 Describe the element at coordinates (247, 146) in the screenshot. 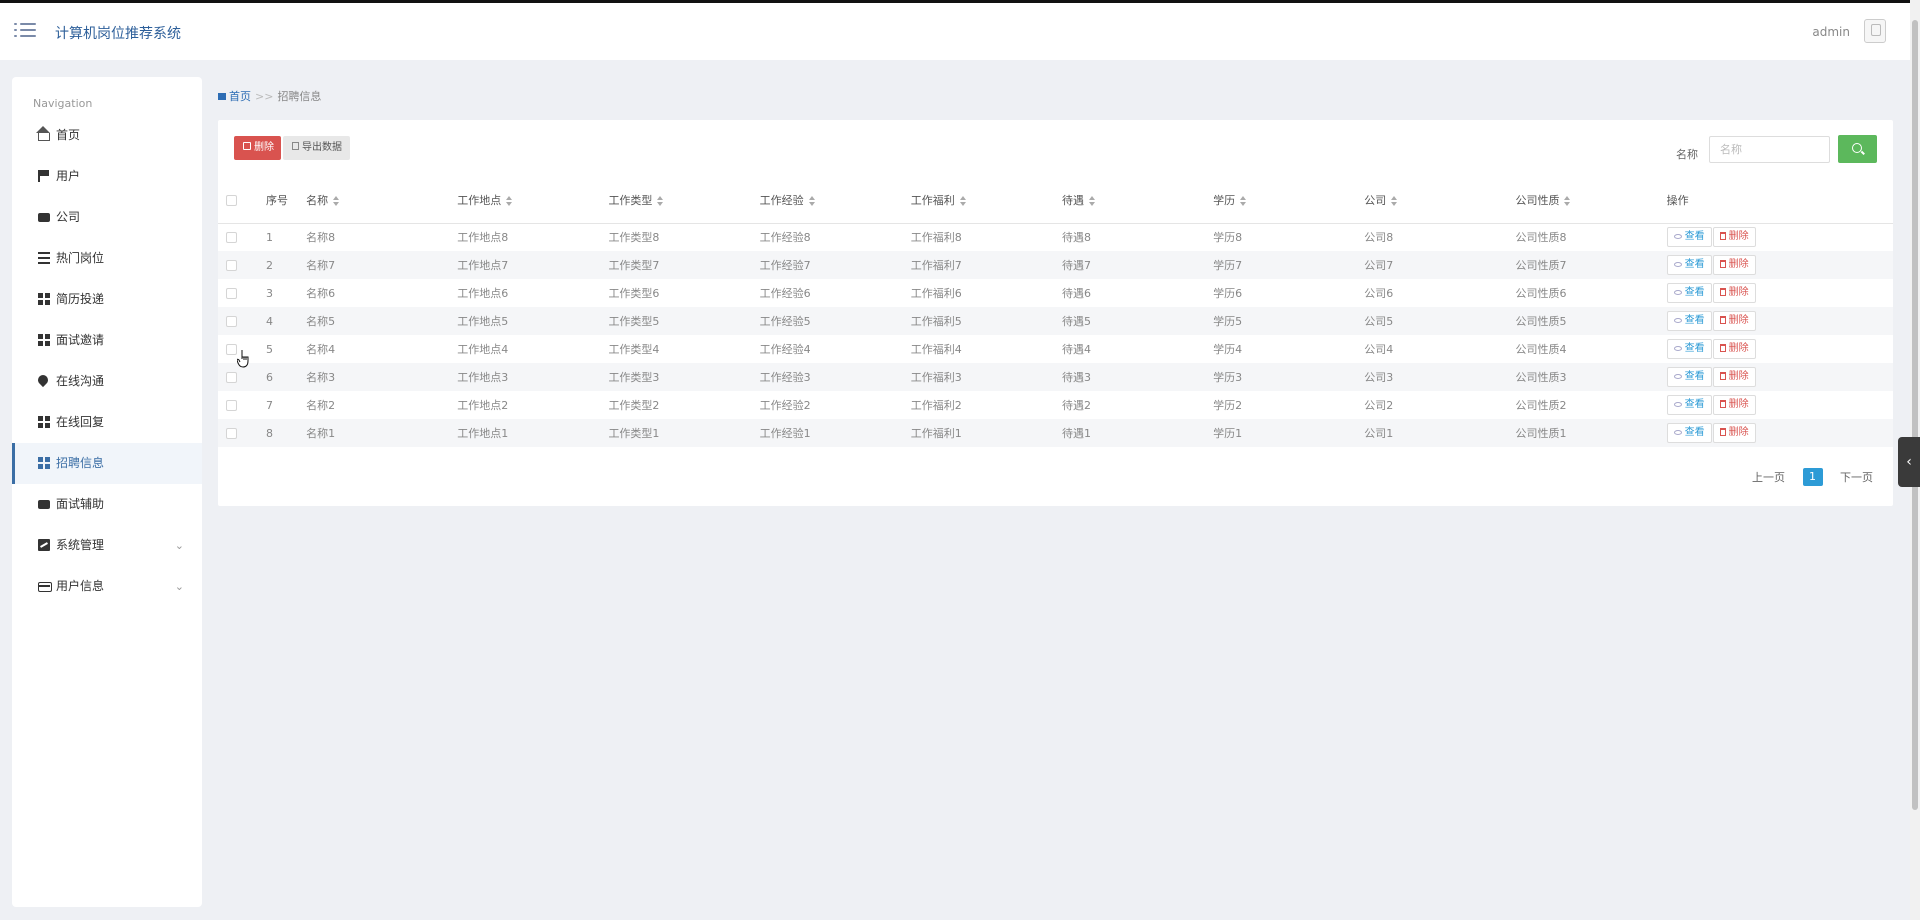

I see `close-box-icon` at that location.